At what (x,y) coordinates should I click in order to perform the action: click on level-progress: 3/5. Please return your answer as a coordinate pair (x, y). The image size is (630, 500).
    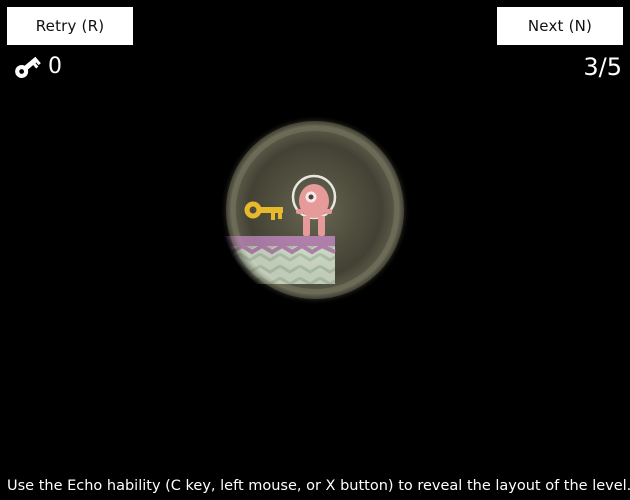
    Looking at the image, I should click on (602, 67).